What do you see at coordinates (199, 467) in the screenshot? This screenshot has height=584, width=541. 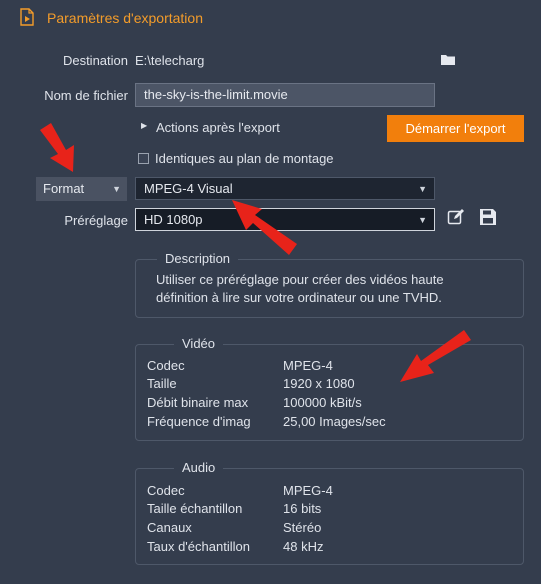 I see `audio-title: Audio` at bounding box center [199, 467].